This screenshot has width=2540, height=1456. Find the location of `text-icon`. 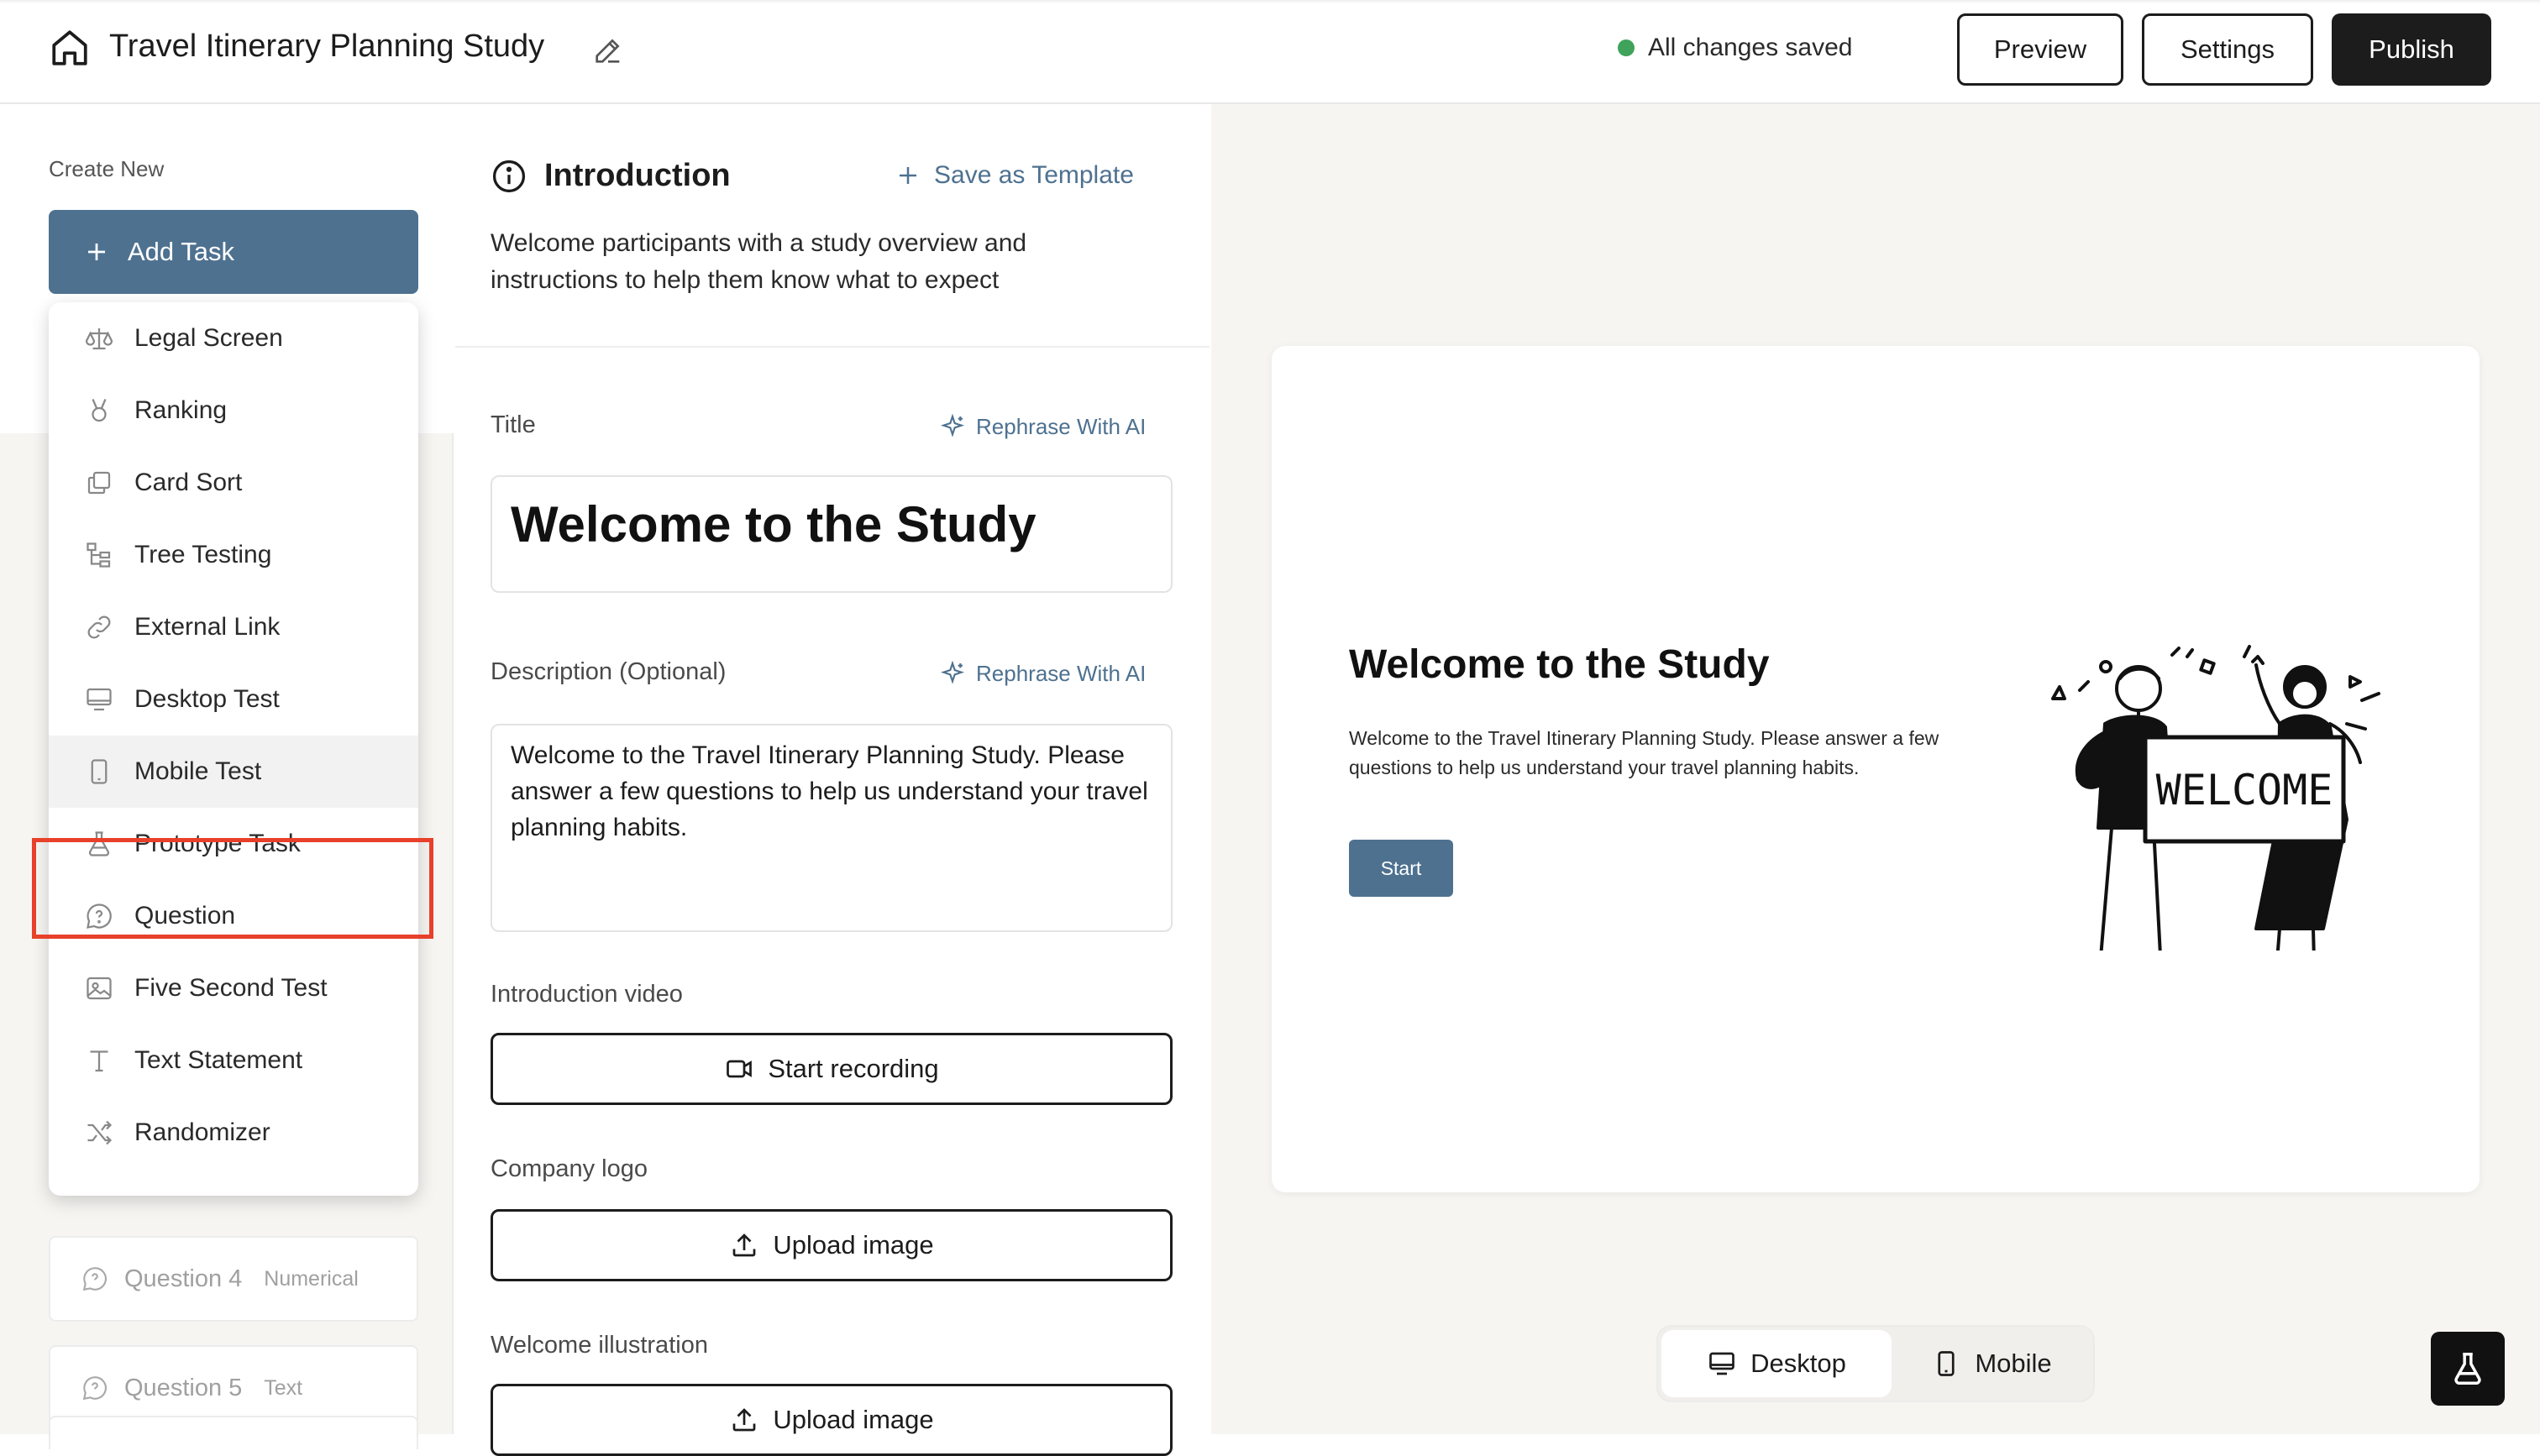

text-icon is located at coordinates (99, 1061).